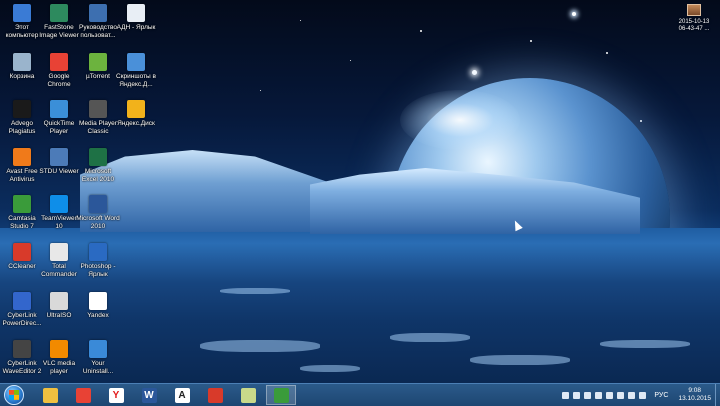  Describe the element at coordinates (59, 80) in the screenshot. I see `desktop-icon-label: Google Chrome` at that location.